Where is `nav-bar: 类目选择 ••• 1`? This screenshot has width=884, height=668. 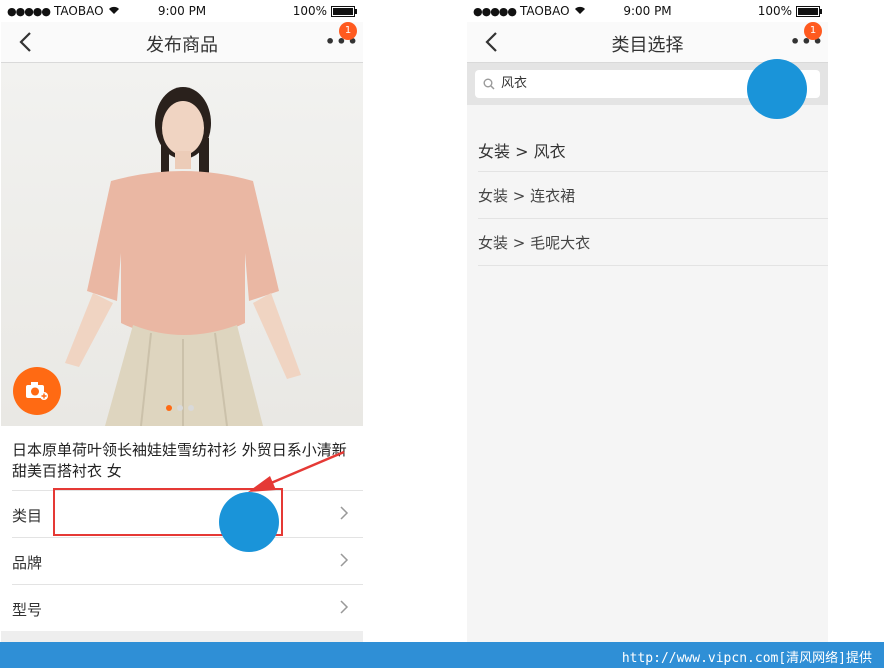 nav-bar: 类目选择 ••• 1 is located at coordinates (647, 42).